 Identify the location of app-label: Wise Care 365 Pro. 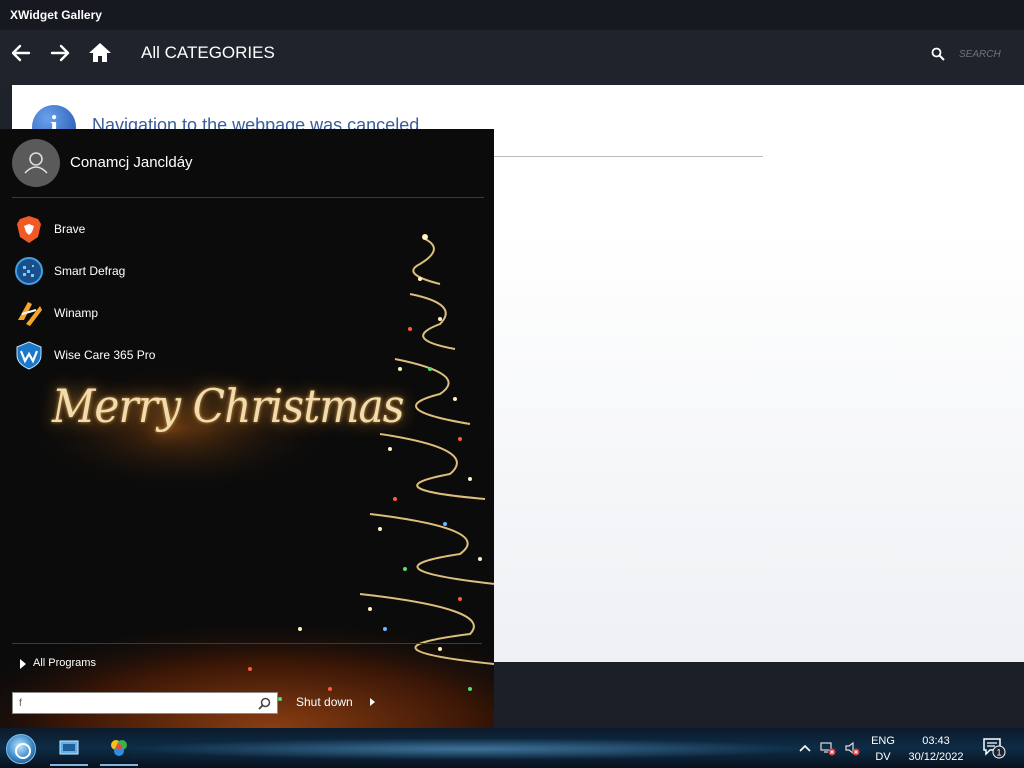
(105, 355).